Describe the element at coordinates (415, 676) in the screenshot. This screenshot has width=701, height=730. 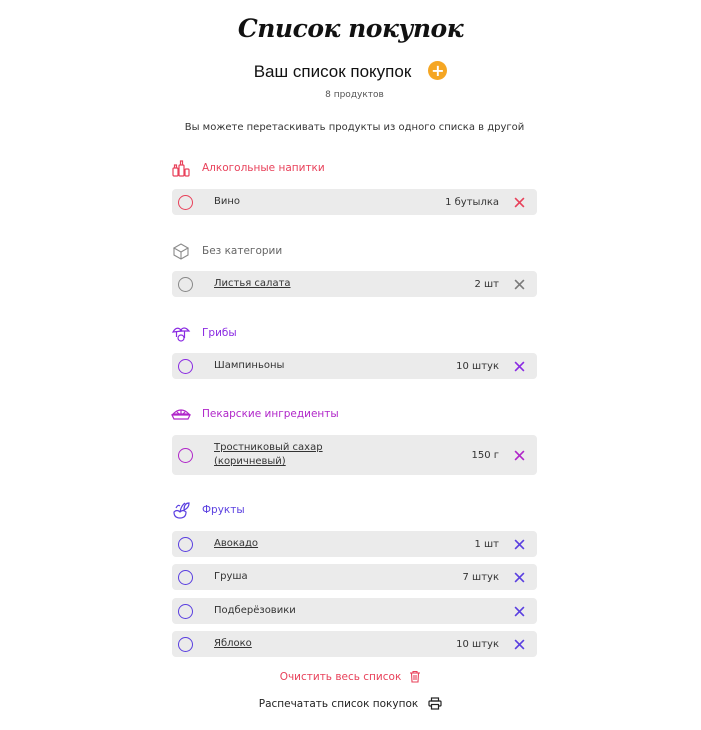
I see `trash-icon` at that location.